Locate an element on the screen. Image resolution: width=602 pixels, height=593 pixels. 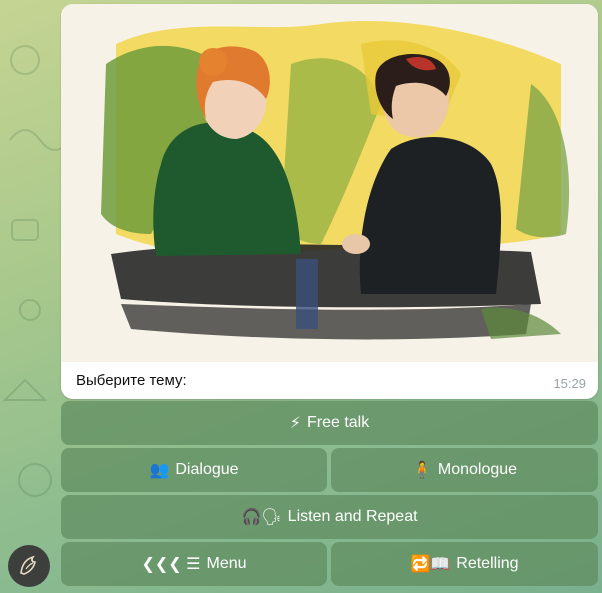
menu-label: Menu is located at coordinates (226, 563).